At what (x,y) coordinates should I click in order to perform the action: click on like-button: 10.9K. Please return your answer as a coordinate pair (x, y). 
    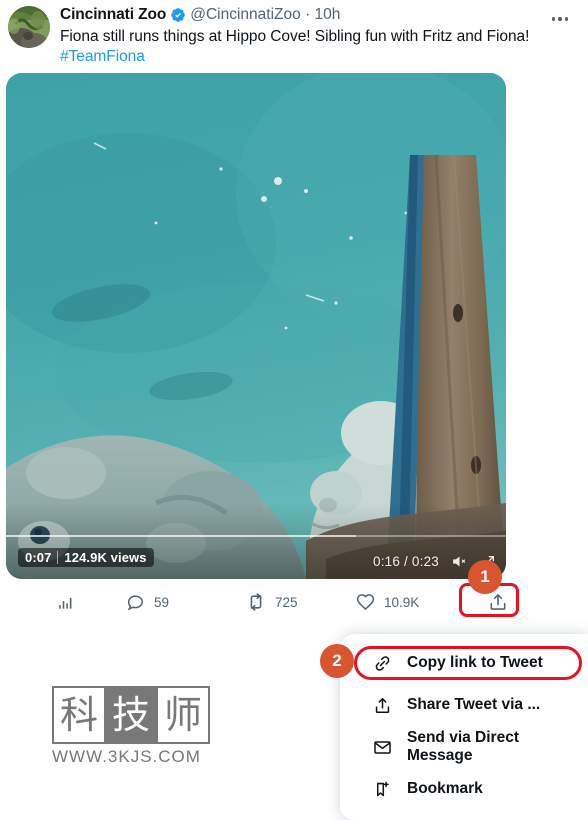
    Looking at the image, I should click on (416, 602).